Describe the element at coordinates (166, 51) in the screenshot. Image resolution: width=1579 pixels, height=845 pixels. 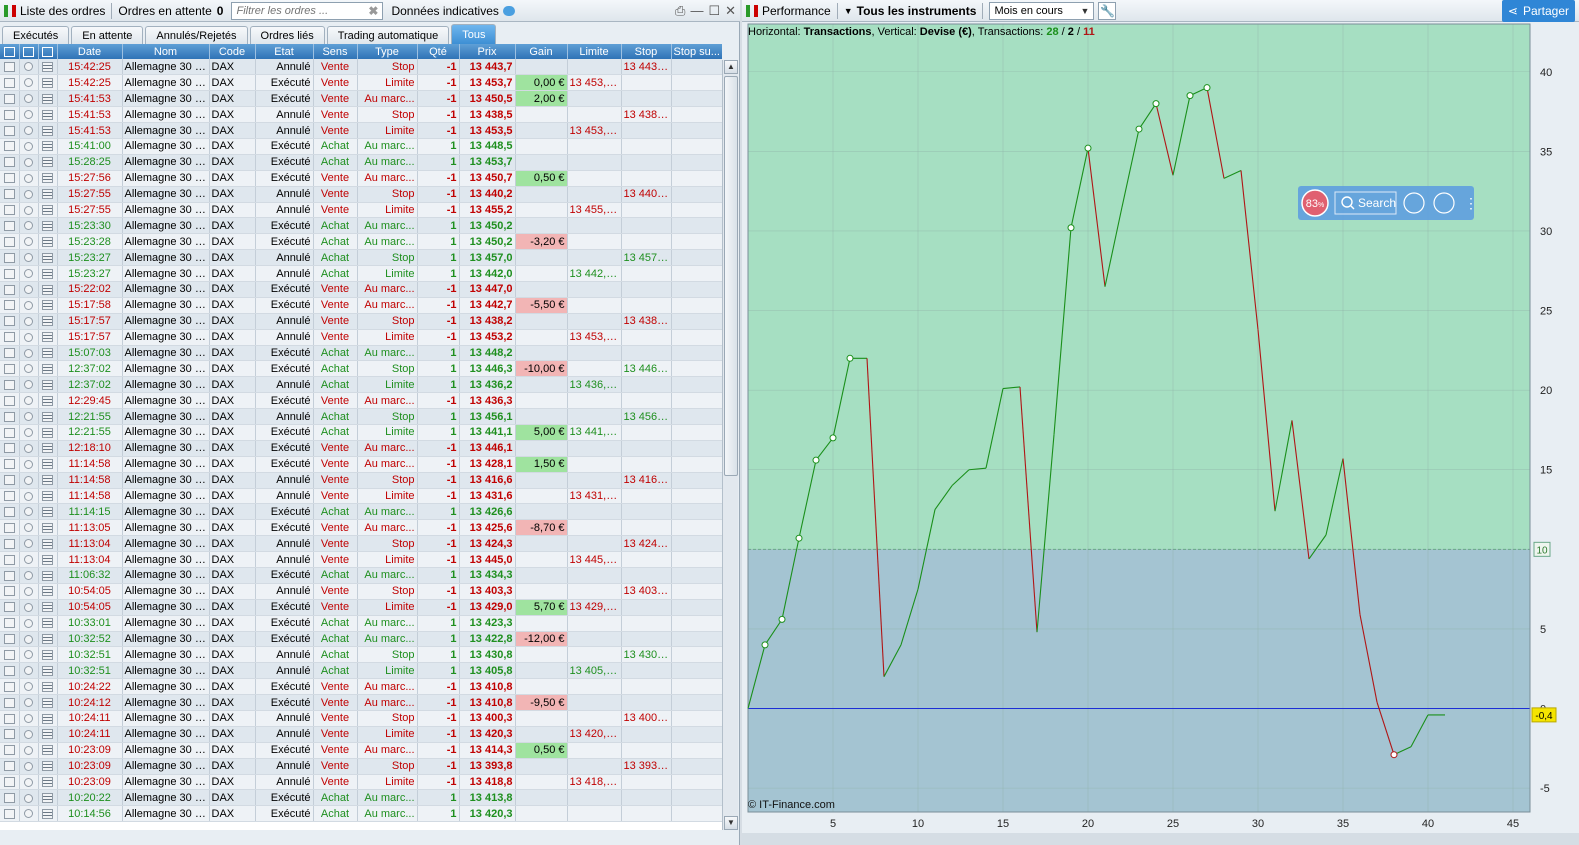
I see `column-header: Nom` at that location.